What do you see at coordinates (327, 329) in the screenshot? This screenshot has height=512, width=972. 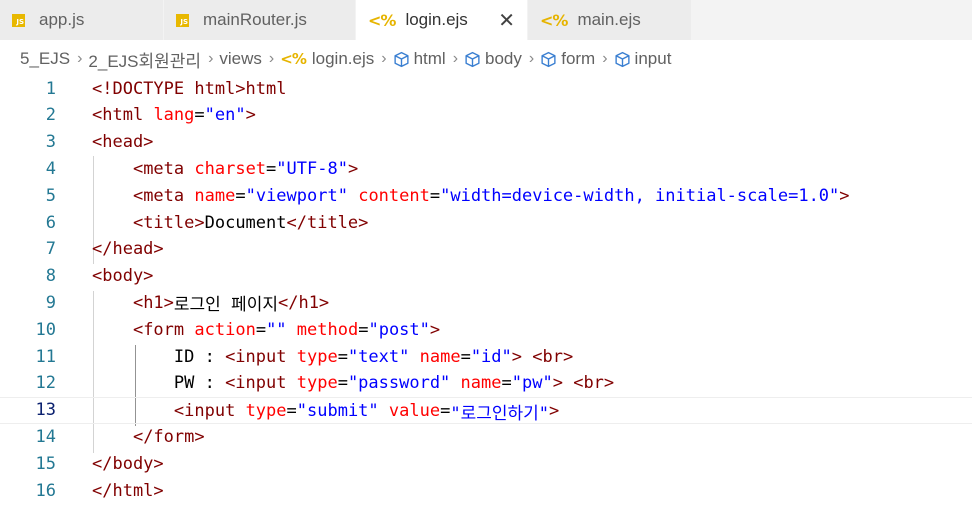 I see `code-token: method` at bounding box center [327, 329].